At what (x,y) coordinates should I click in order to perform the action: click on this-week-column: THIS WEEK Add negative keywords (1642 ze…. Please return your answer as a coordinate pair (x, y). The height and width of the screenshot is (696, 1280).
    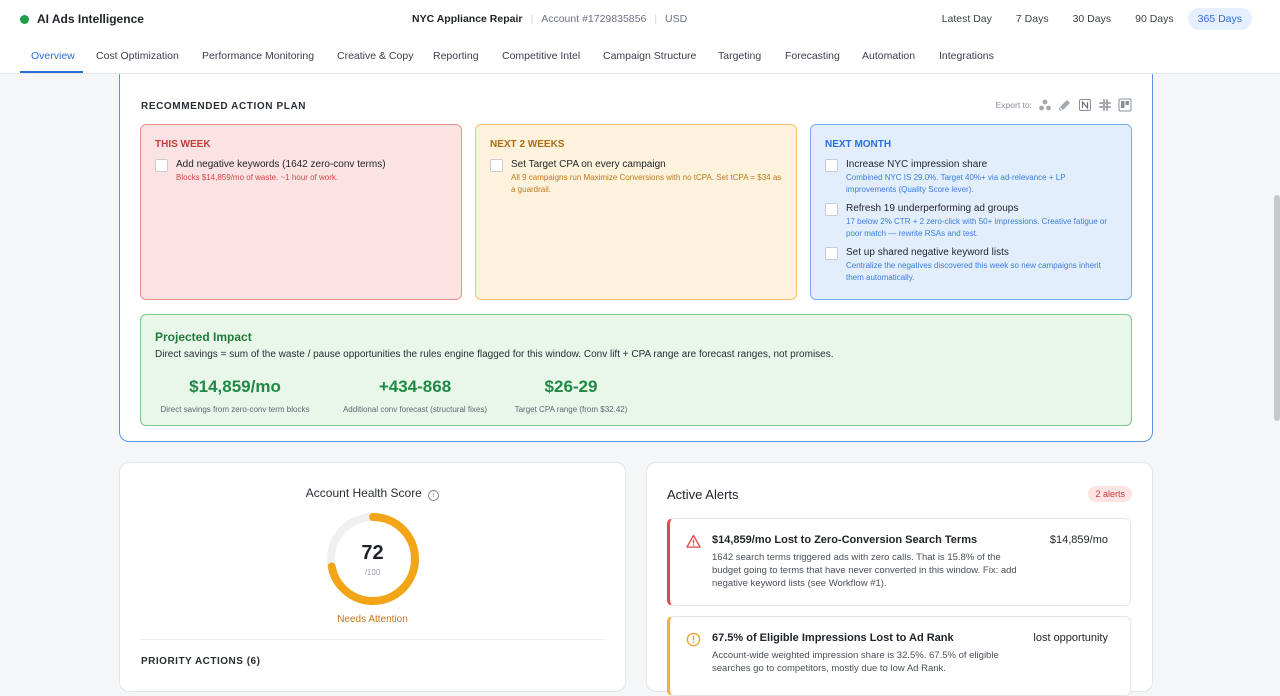
    Looking at the image, I should click on (301, 212).